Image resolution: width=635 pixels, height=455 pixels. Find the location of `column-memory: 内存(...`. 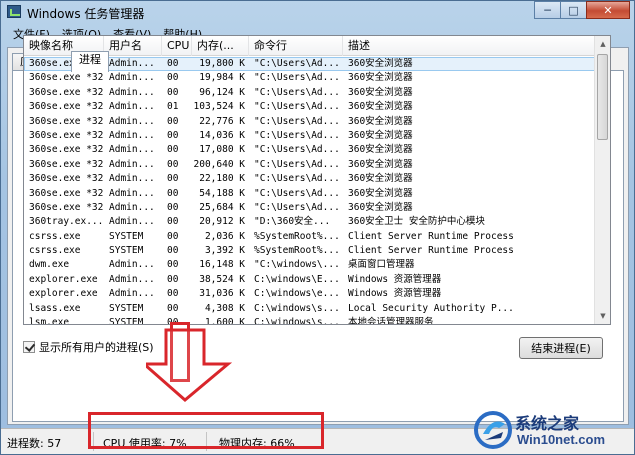

column-memory: 内存(... is located at coordinates (220, 46).